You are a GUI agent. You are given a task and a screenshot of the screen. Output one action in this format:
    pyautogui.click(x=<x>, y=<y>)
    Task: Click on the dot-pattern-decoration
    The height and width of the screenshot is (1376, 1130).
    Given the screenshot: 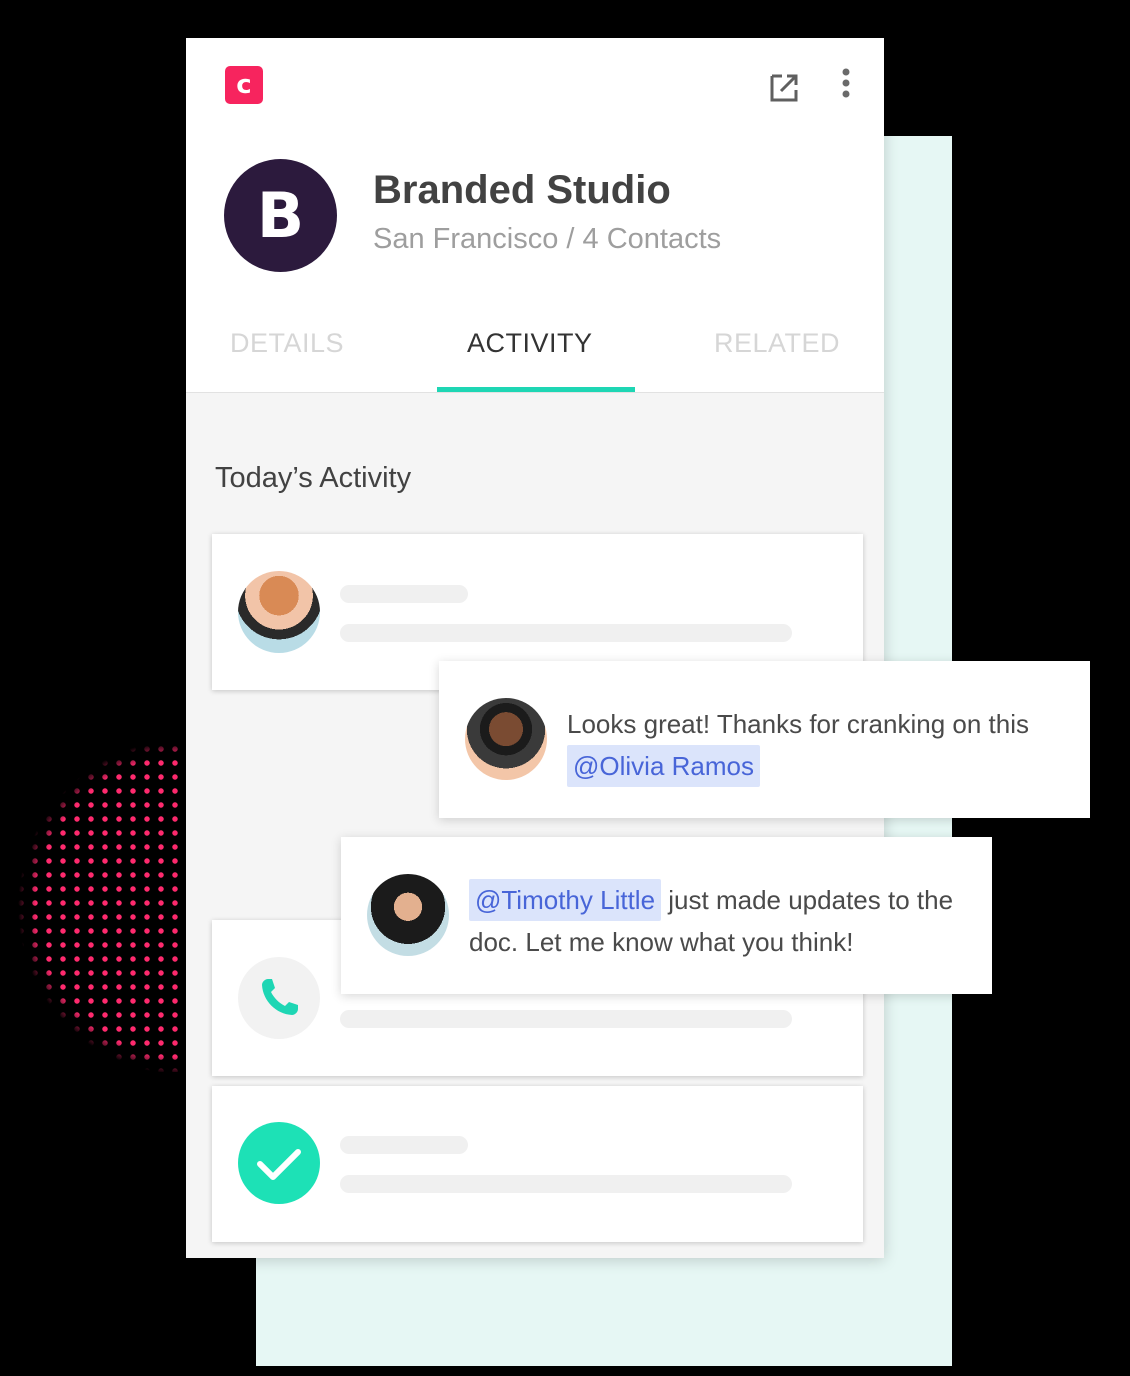 What is the action you would take?
    pyautogui.click(x=93, y=907)
    